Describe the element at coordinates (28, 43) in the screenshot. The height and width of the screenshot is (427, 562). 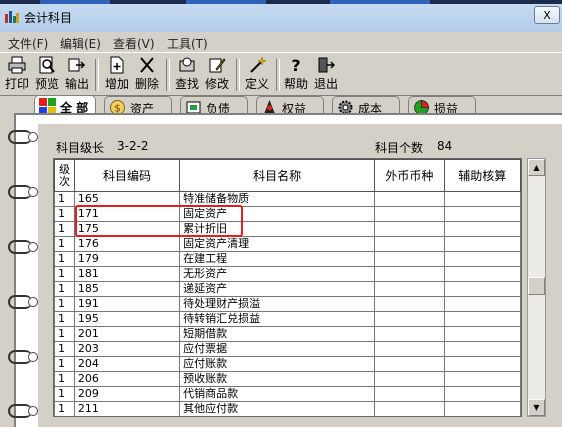
I see `menu-file: 文件(F)` at that location.